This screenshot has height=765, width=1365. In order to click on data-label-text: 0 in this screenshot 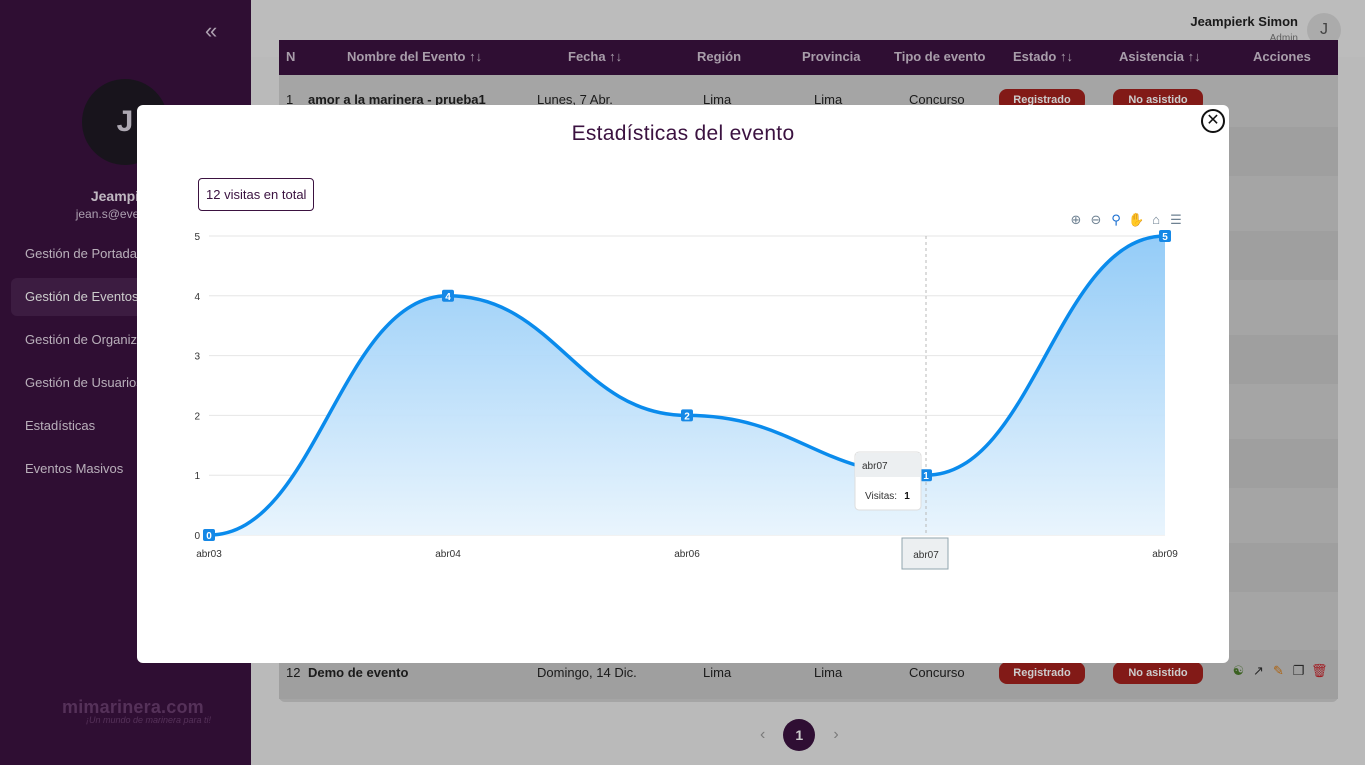, I will do `click(209, 536)`.